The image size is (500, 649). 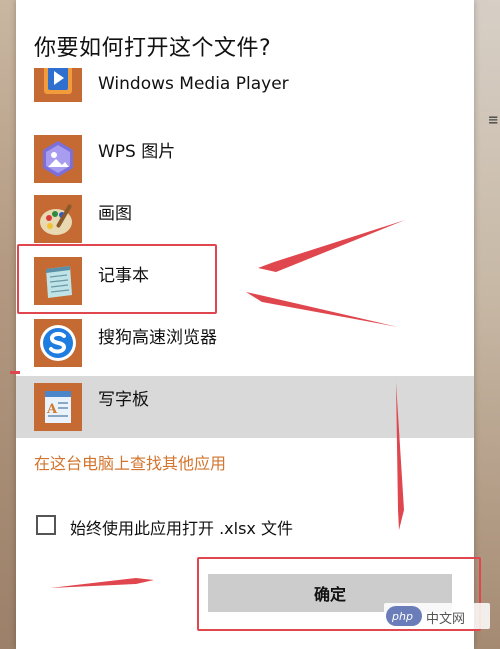 I want to click on app-item-paint: 画图, so click(x=245, y=221).